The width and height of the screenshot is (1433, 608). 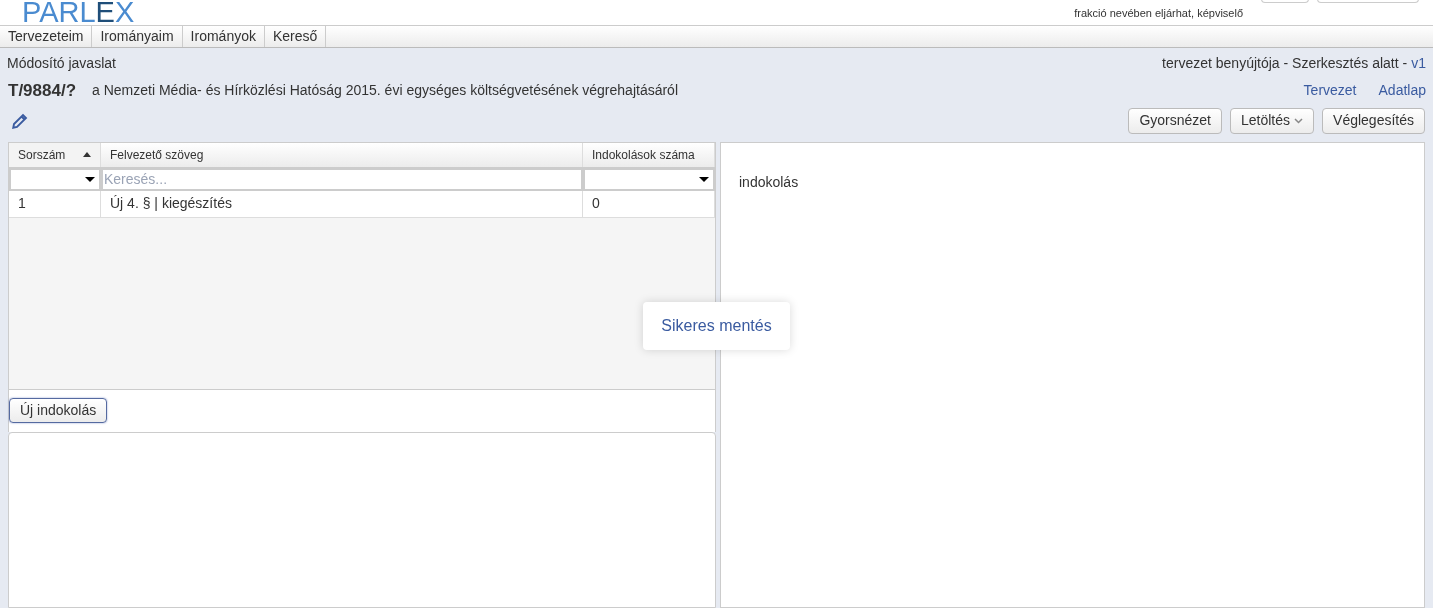 I want to click on menu-item: Irományaim, so click(x=137, y=36).